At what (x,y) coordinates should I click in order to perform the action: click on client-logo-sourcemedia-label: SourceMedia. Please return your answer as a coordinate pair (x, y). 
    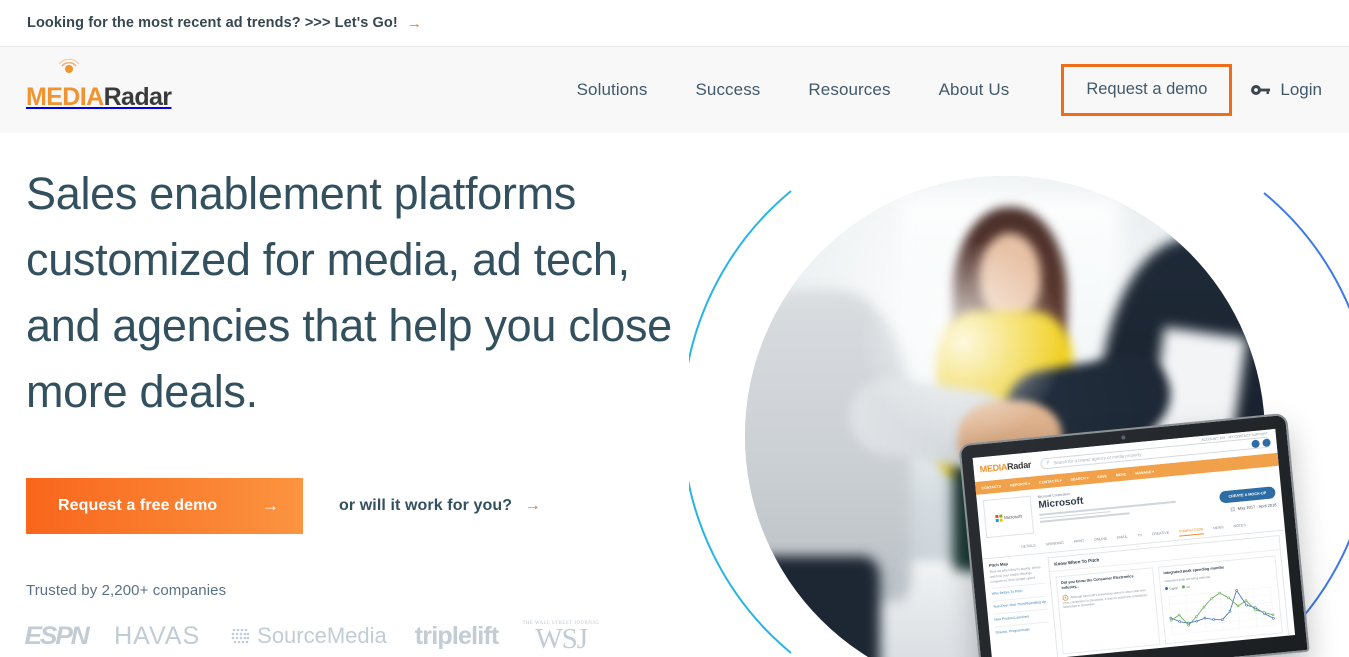
    Looking at the image, I should click on (322, 635).